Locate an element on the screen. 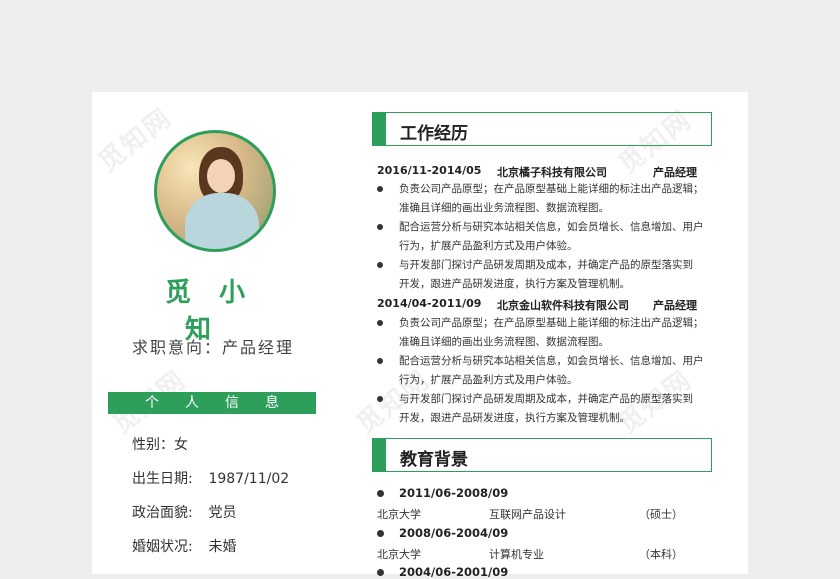 The image size is (840, 579). job-company: 北京橘子科技有限公司 is located at coordinates (552, 172).